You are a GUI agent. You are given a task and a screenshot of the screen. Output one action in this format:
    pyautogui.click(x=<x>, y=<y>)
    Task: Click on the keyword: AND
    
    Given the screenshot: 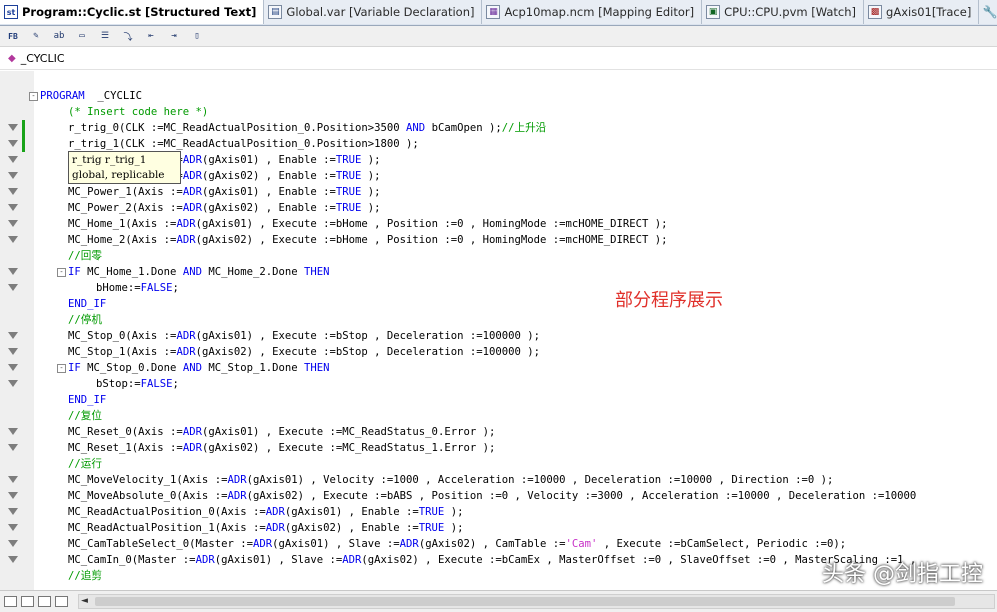 What is the action you would take?
    pyautogui.click(x=192, y=368)
    